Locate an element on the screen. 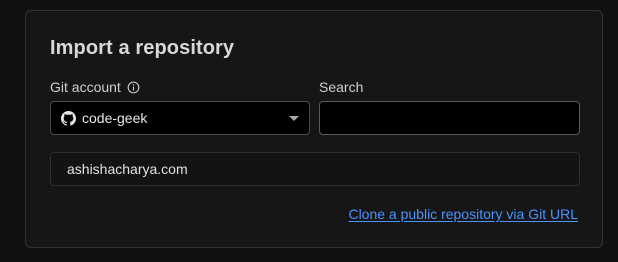  github-icon is located at coordinates (68, 118).